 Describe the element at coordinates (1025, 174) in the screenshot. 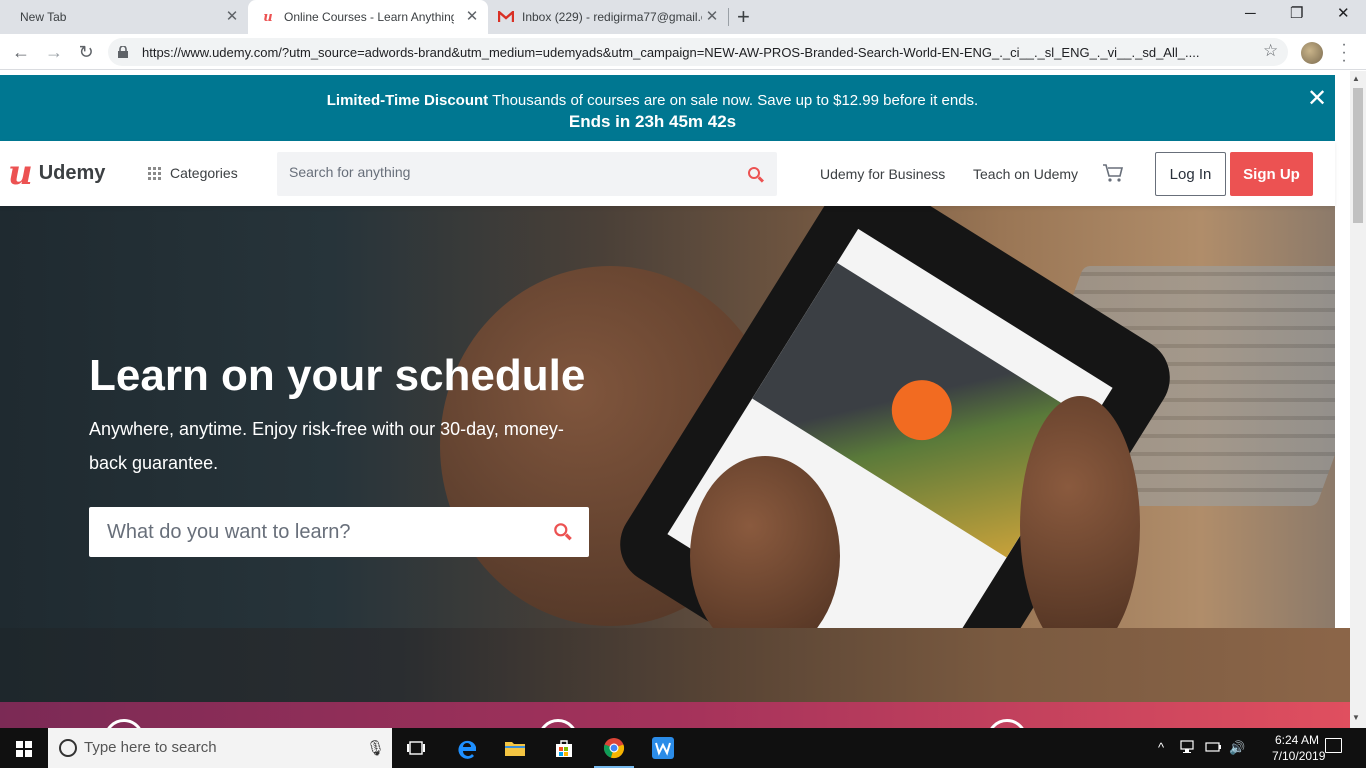

I see `teach-on-udemy-link: Teach on Udemy` at that location.